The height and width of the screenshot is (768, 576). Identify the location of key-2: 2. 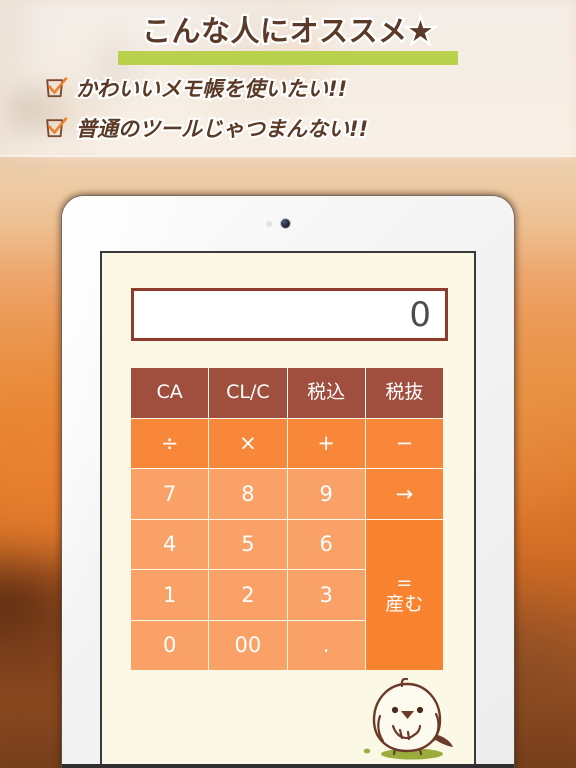
(248, 595).